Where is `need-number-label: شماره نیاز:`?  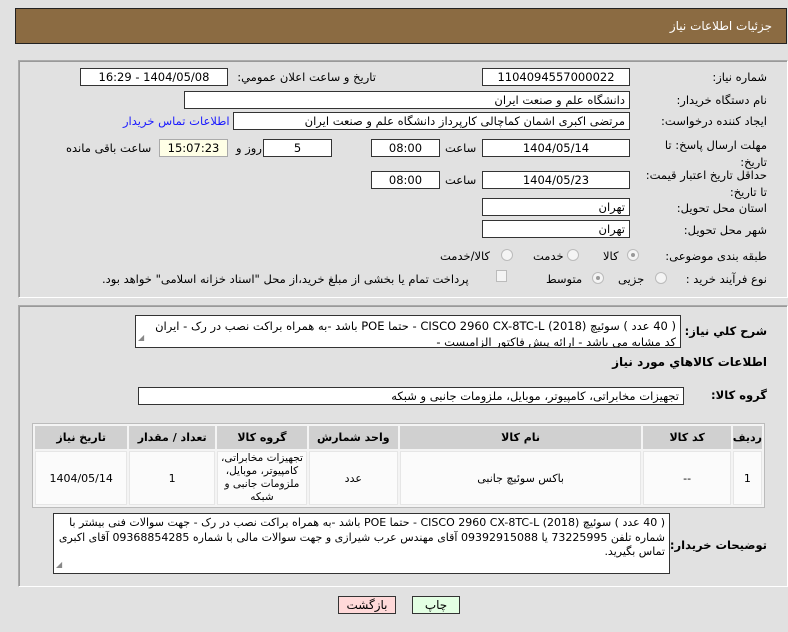 need-number-label: شماره نیاز: is located at coordinates (739, 77).